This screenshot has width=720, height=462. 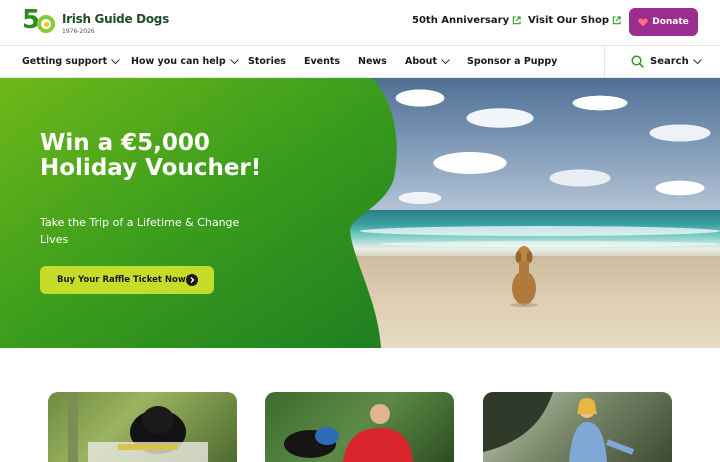 I want to click on story-card-woman-by-sea-image, so click(x=577, y=427).